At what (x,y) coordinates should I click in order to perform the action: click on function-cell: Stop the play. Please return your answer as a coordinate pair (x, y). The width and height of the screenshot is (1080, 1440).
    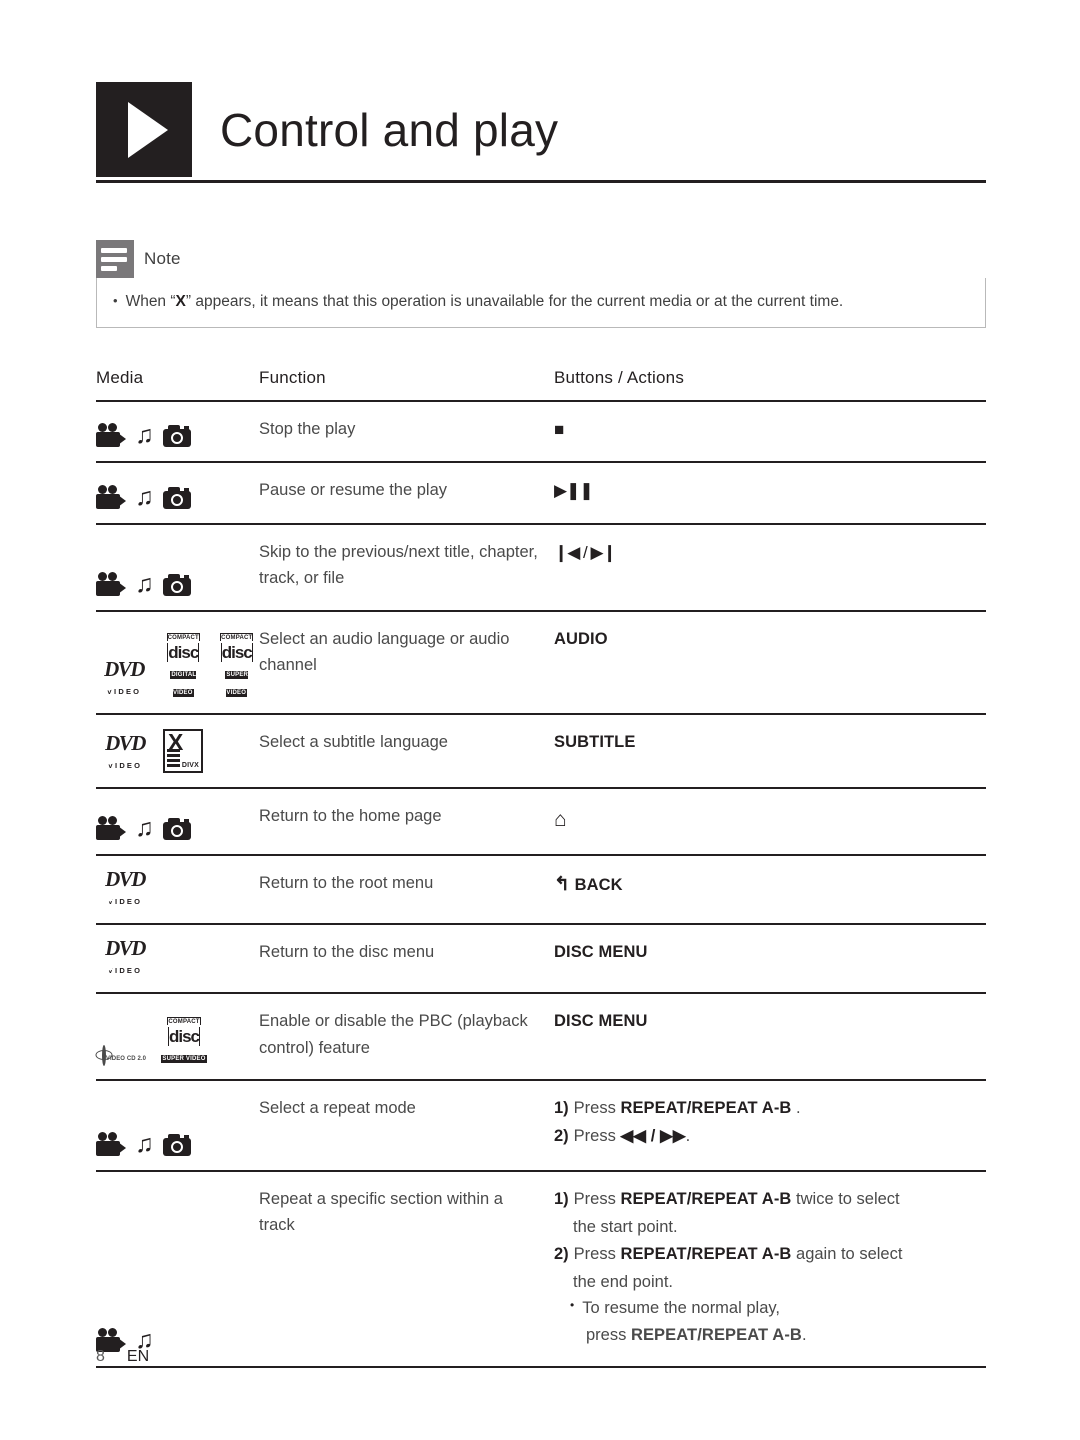
    Looking at the image, I should click on (307, 429).